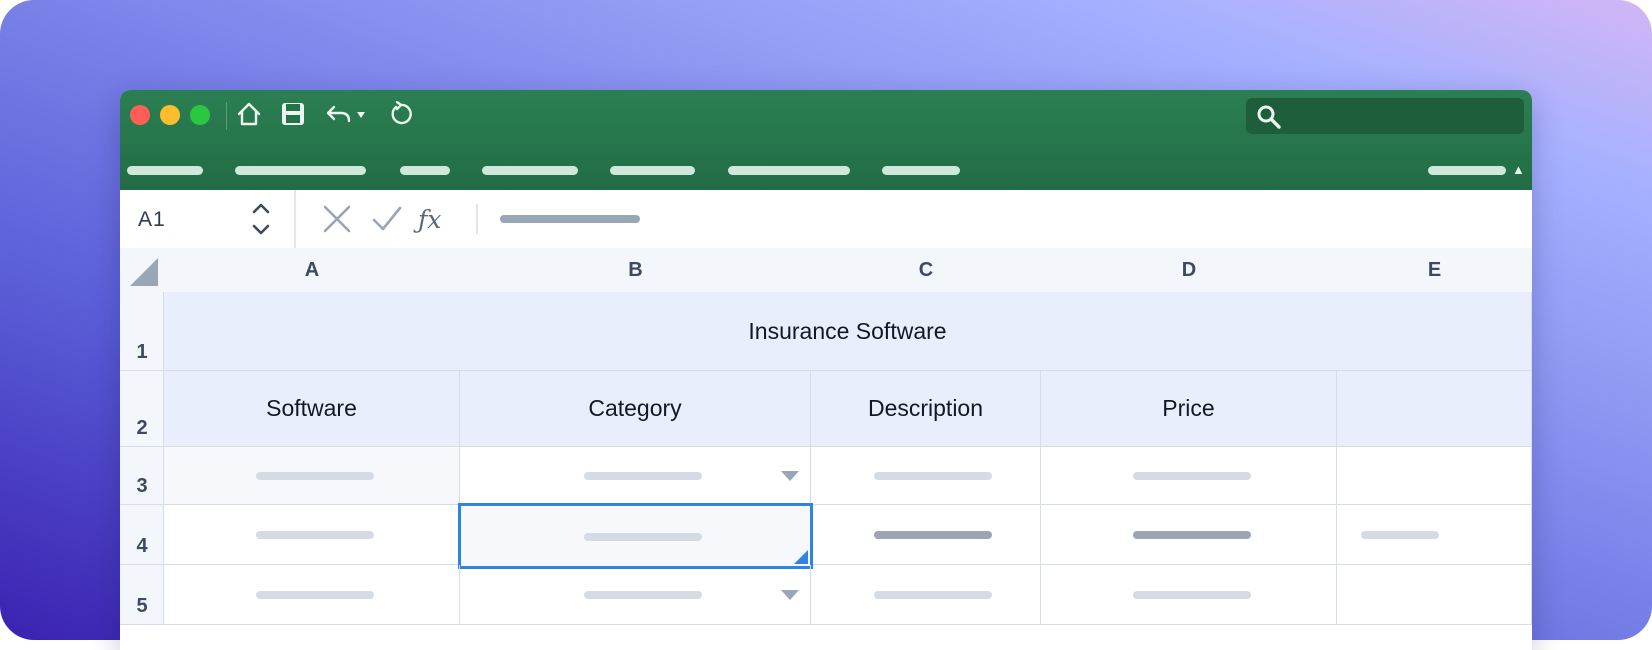 This screenshot has width=1652, height=650. Describe the element at coordinates (293, 114) in the screenshot. I see `save-icon` at that location.